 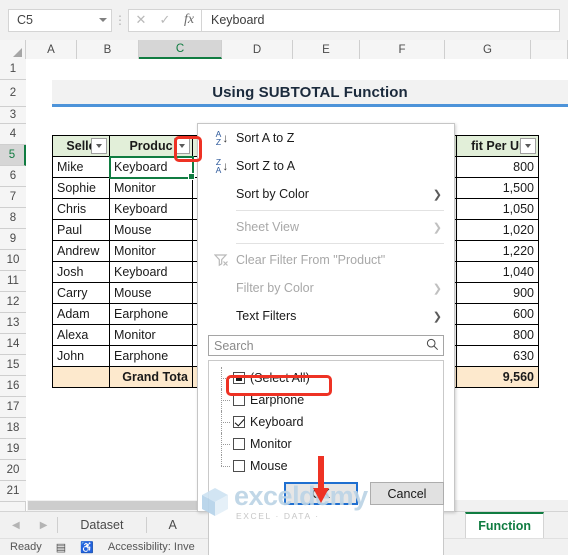 What do you see at coordinates (549, 49) in the screenshot?
I see `column-header-h` at bounding box center [549, 49].